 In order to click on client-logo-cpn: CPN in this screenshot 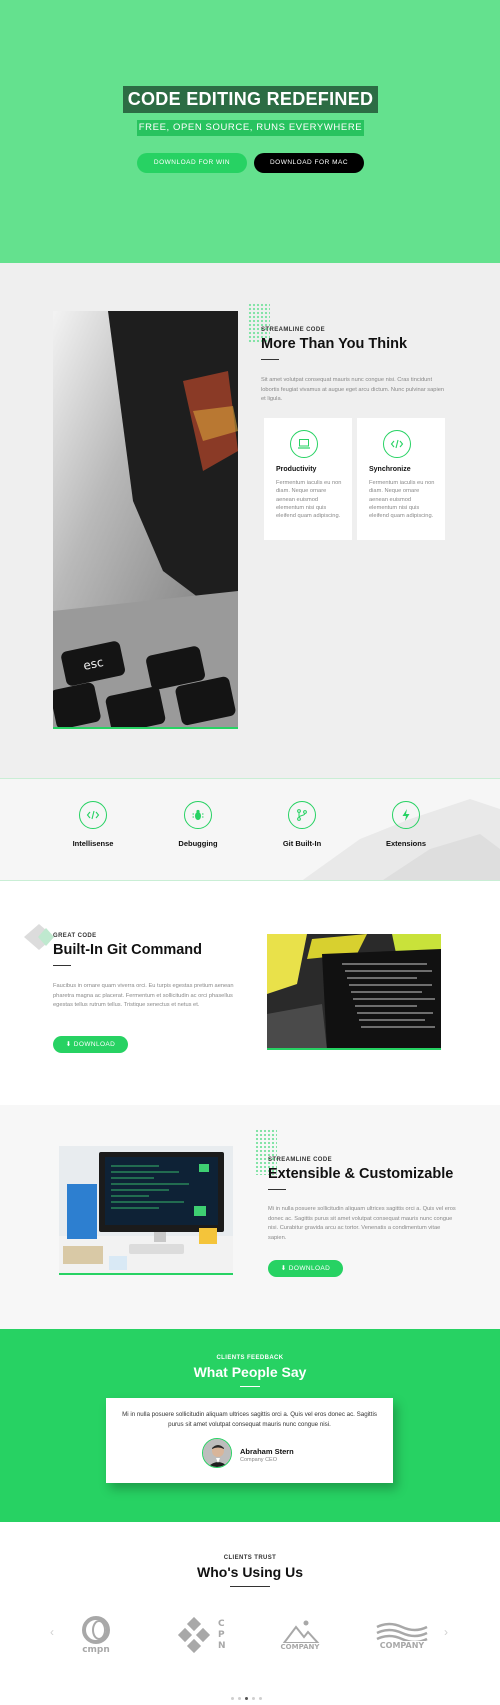, I will do `click(201, 1635)`.